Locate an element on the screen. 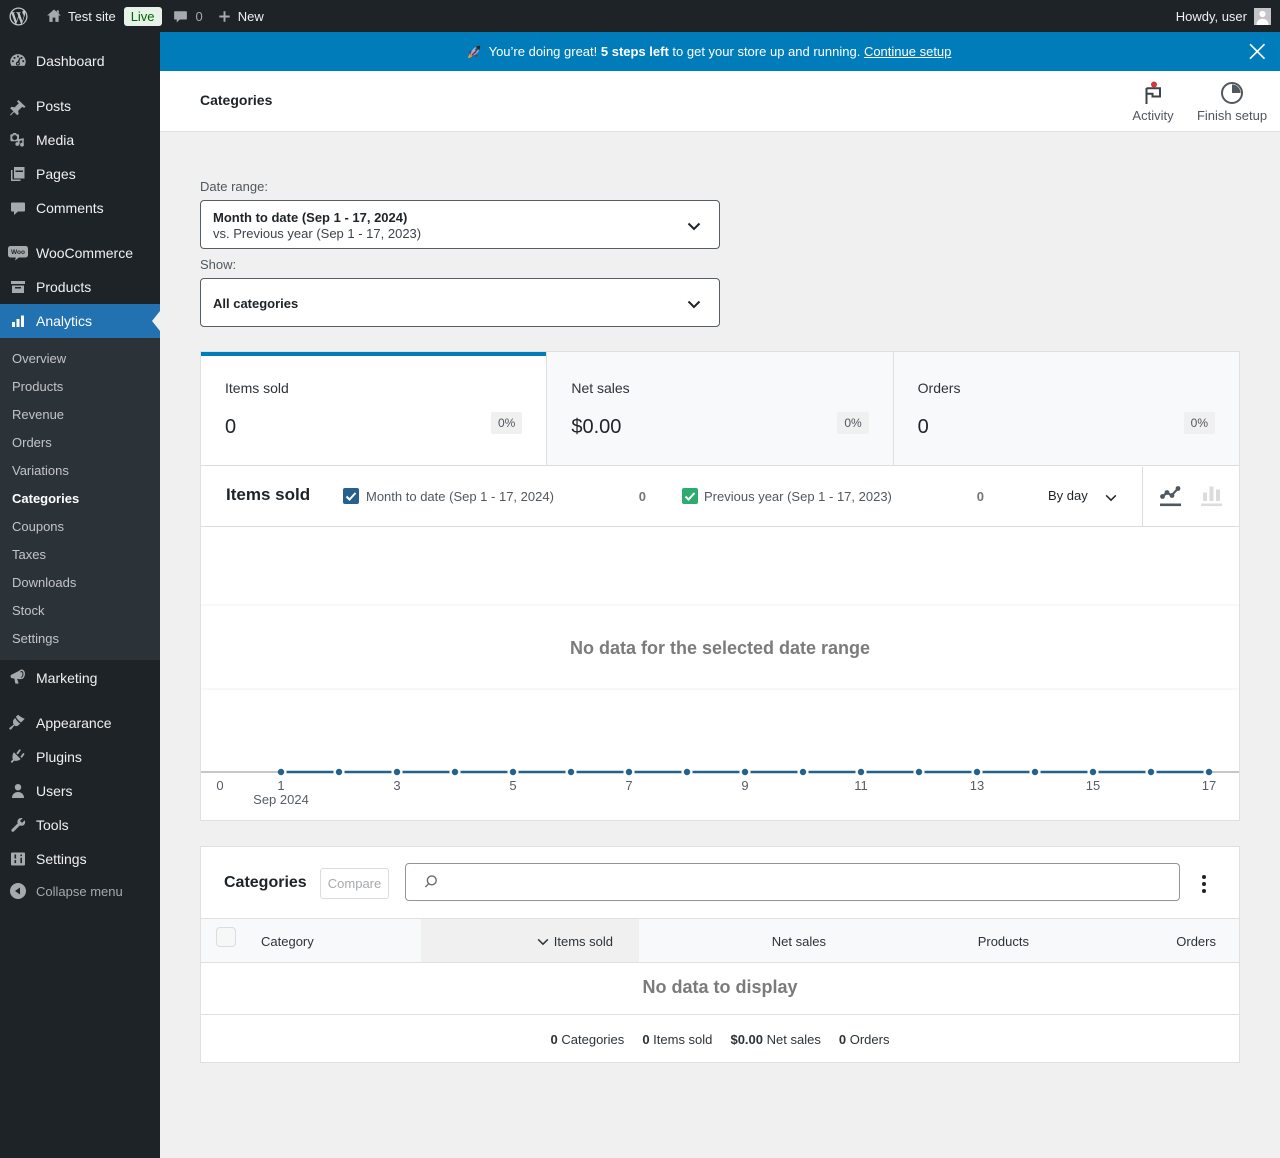  svg-text: Sep 2024 is located at coordinates (281, 799).